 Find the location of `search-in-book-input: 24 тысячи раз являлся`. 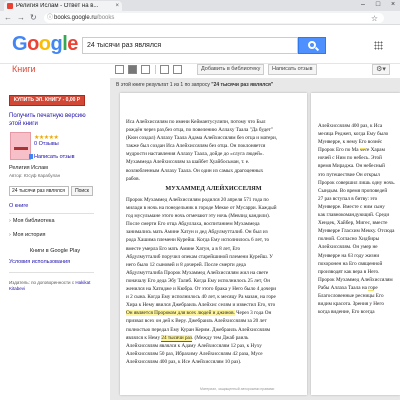

search-in-book-input: 24 тысячи раз являлся is located at coordinates (39, 191).